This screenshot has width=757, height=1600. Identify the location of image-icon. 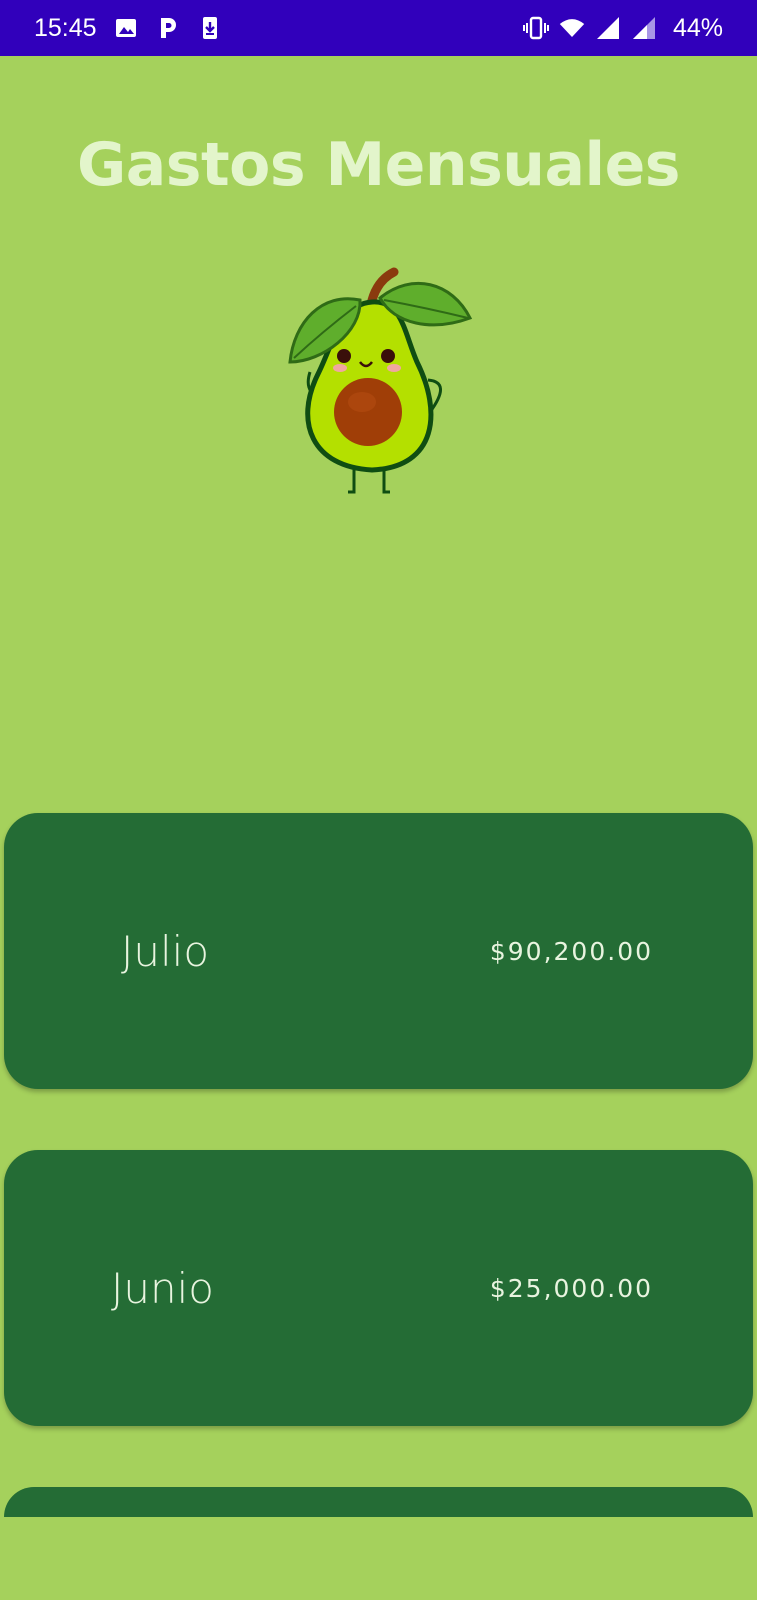
(126, 28).